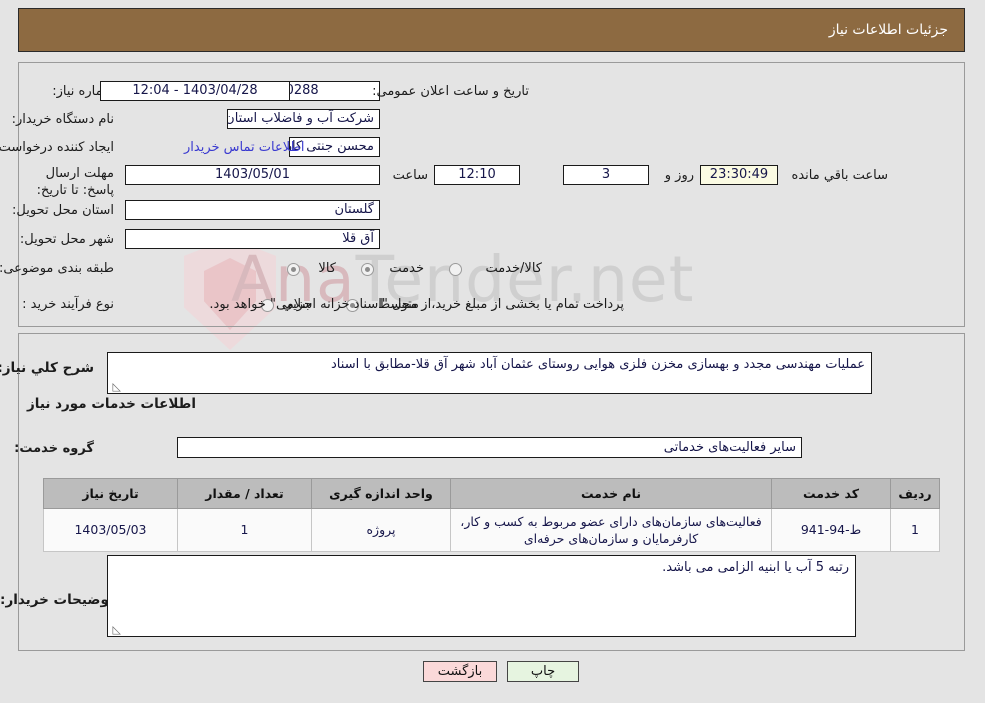  I want to click on need-description-label: شرح کلي نیاز:, so click(47, 368).